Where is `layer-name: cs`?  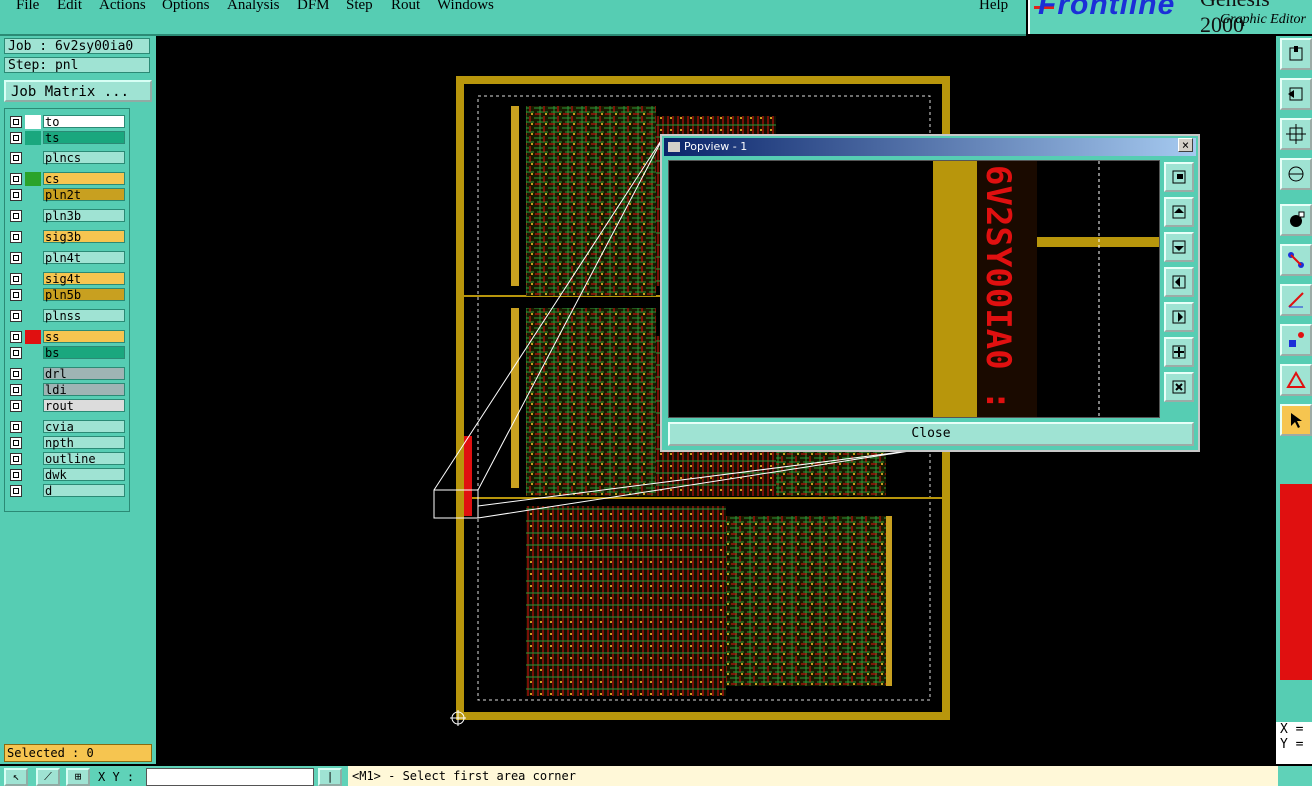 layer-name: cs is located at coordinates (84, 178).